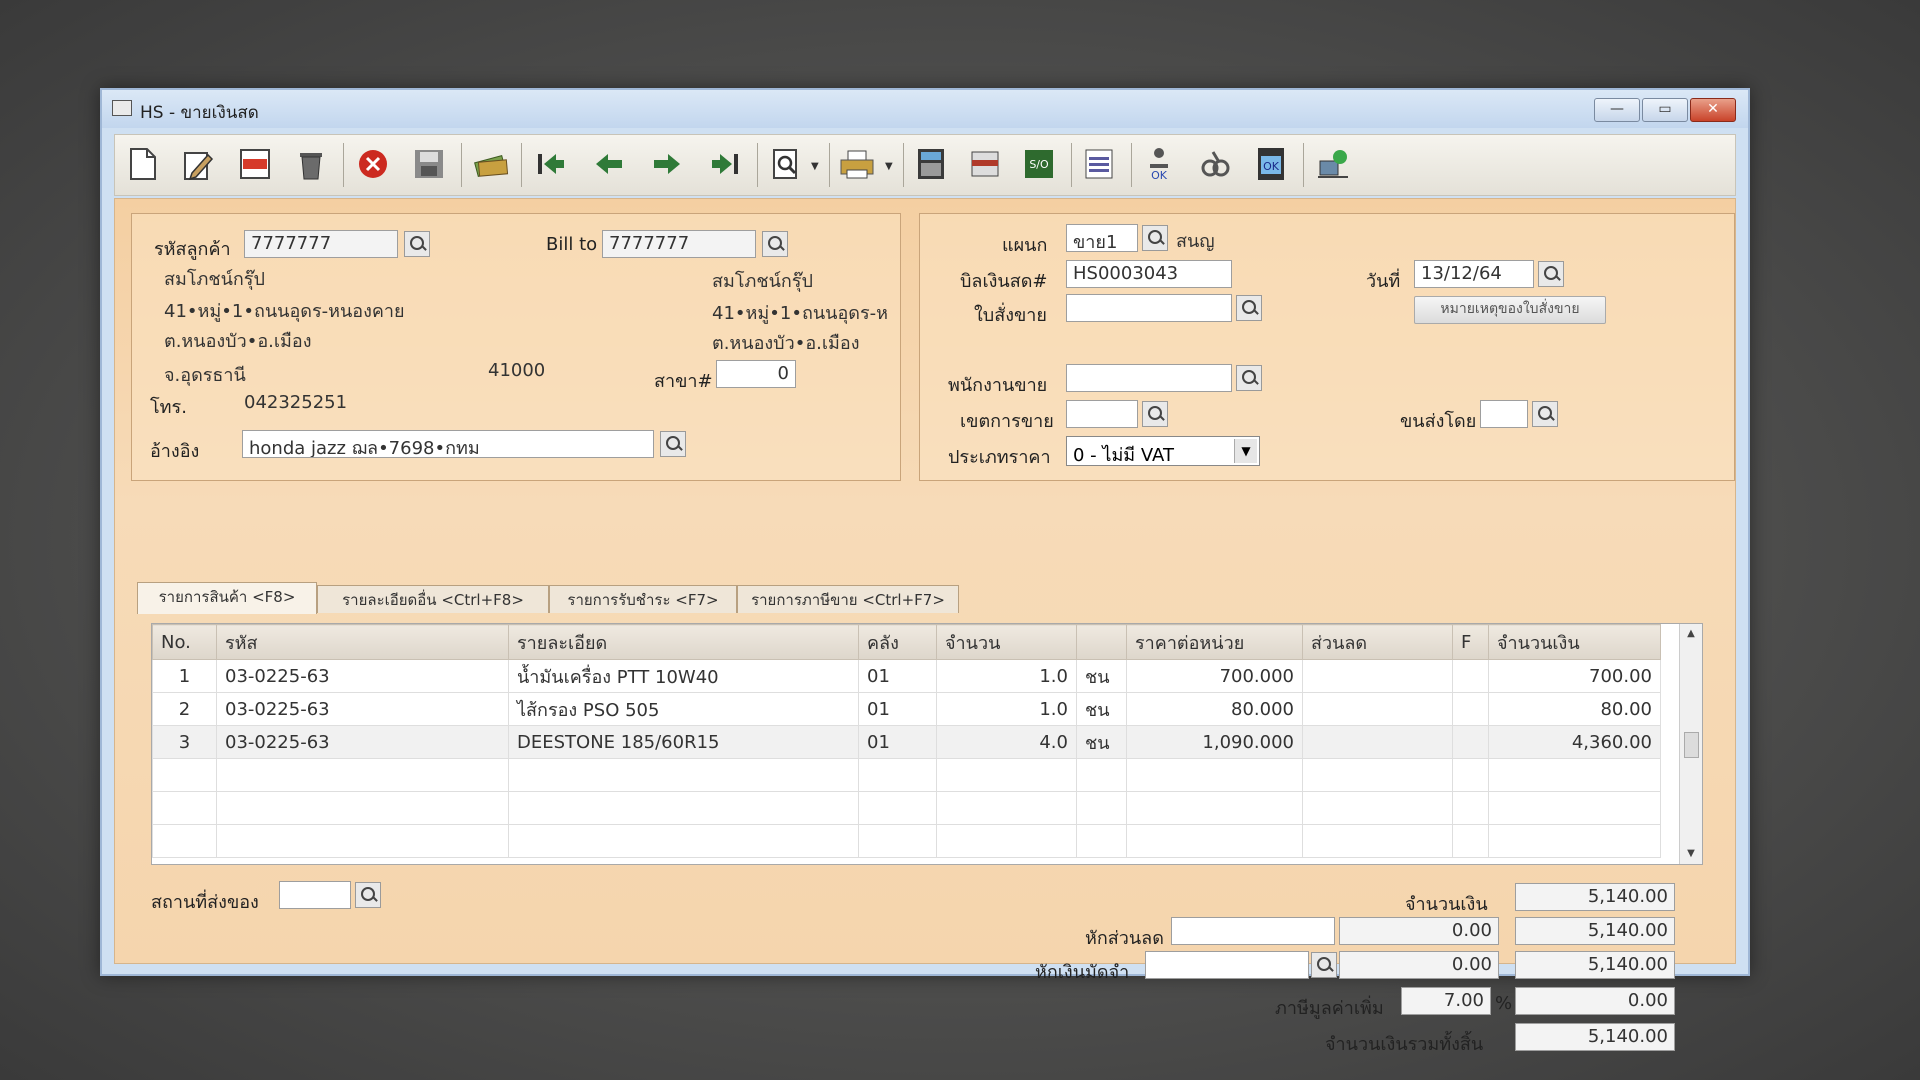 The height and width of the screenshot is (1080, 1920). I want to click on svg-text: S/O, so click(1039, 164).